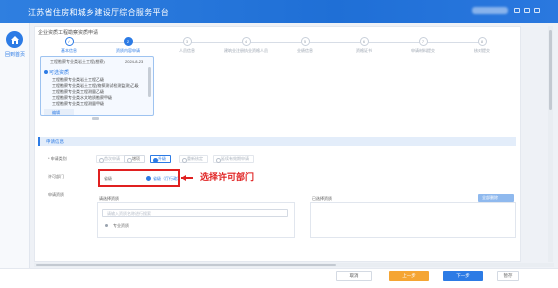  Describe the element at coordinates (246, 41) in the screenshot. I see `step-dot: 4` at that location.